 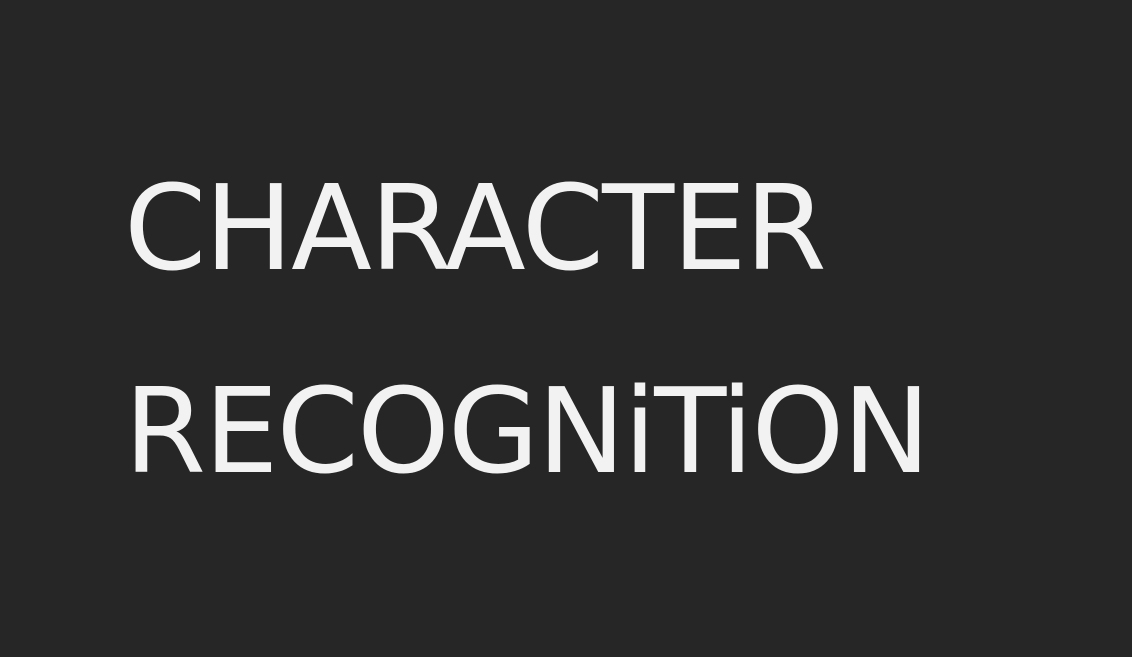 I want to click on title-line-2: RECOGNiTiON, so click(x=527, y=431).